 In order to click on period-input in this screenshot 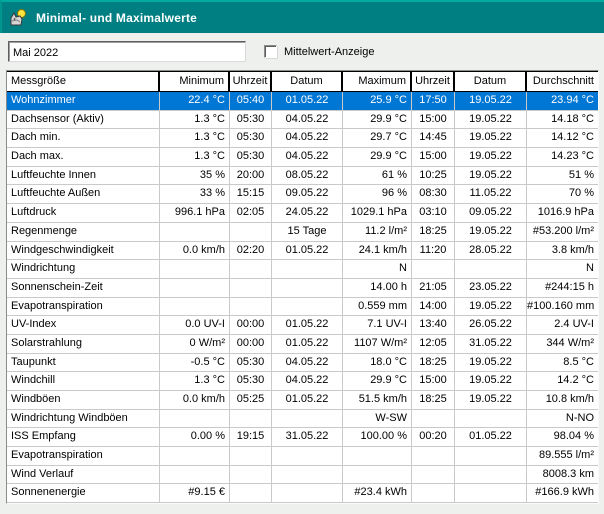, I will do `click(127, 51)`.